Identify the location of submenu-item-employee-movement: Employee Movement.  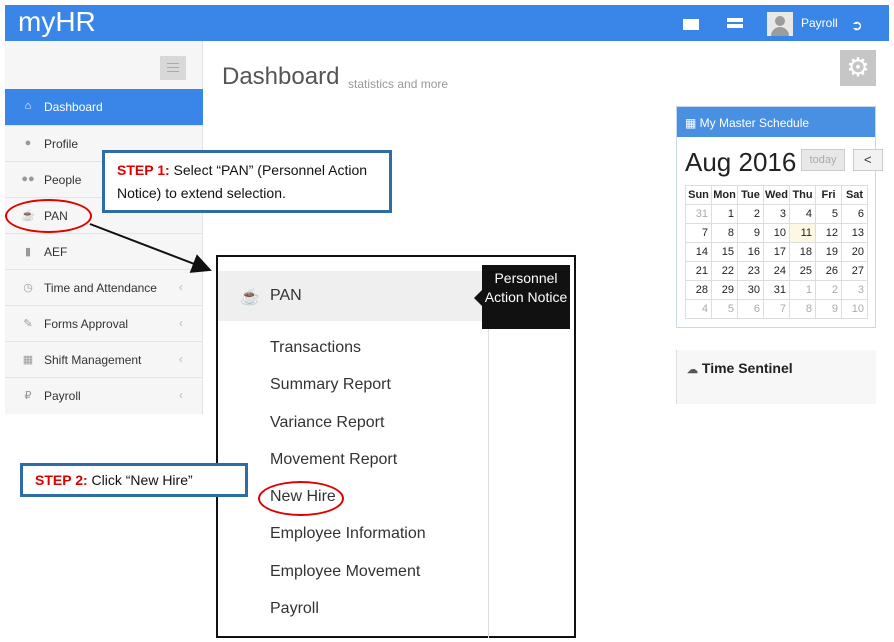
(345, 572).